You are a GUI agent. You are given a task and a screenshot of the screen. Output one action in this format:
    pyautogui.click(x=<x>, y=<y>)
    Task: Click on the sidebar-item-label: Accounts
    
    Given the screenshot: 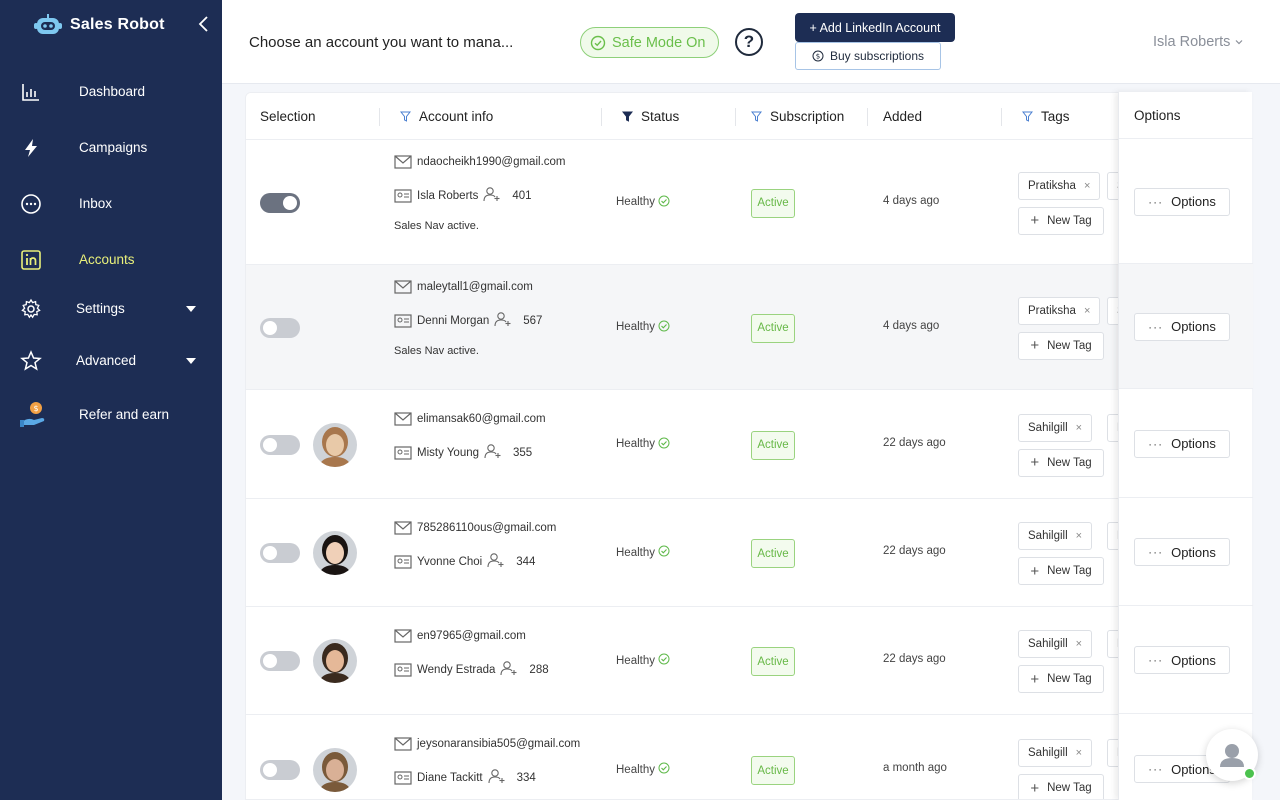 What is the action you would take?
    pyautogui.click(x=107, y=259)
    